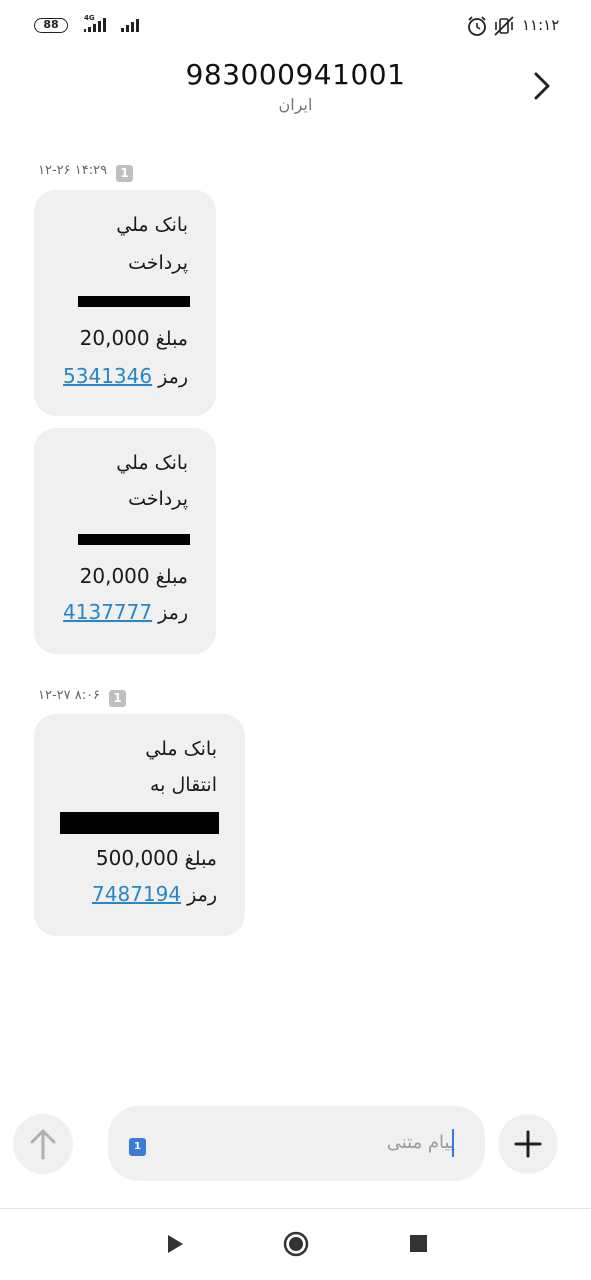 Image resolution: width=591 pixels, height=1280 pixels. What do you see at coordinates (419, 1244) in the screenshot?
I see `square-icon` at bounding box center [419, 1244].